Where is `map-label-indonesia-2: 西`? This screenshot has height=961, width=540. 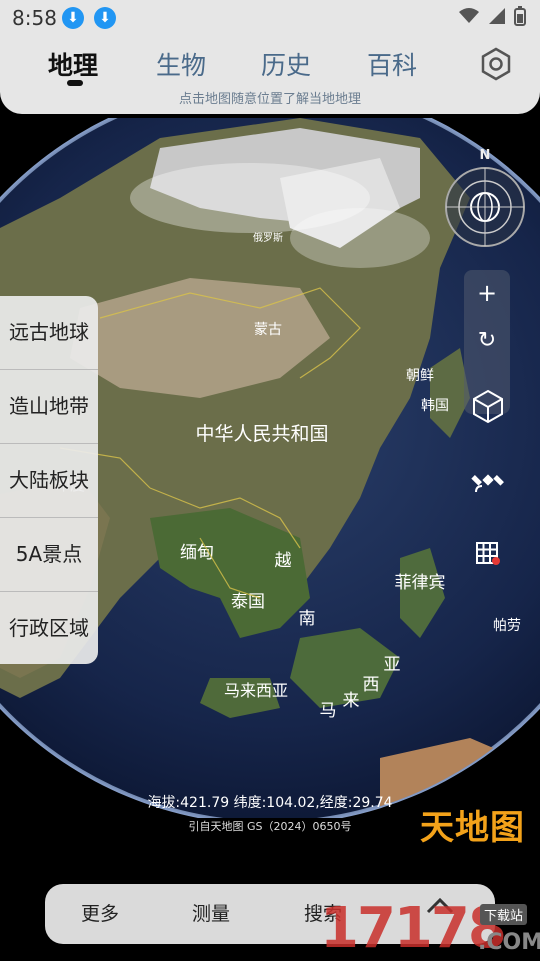
map-label-indonesia-2: 西 is located at coordinates (371, 685).